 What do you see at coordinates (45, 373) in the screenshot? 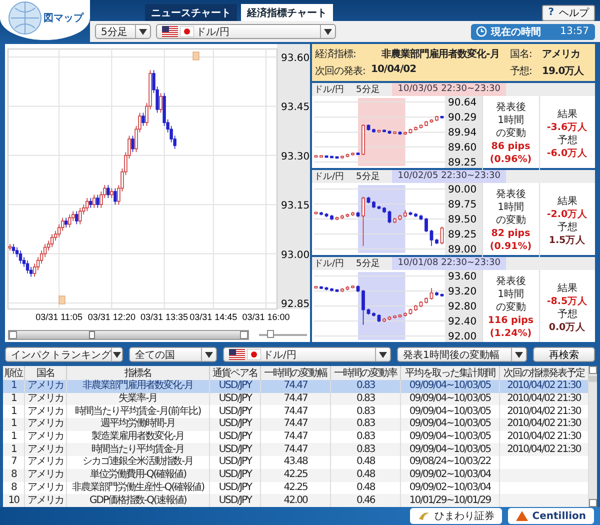
I see `column-header: 国名` at bounding box center [45, 373].